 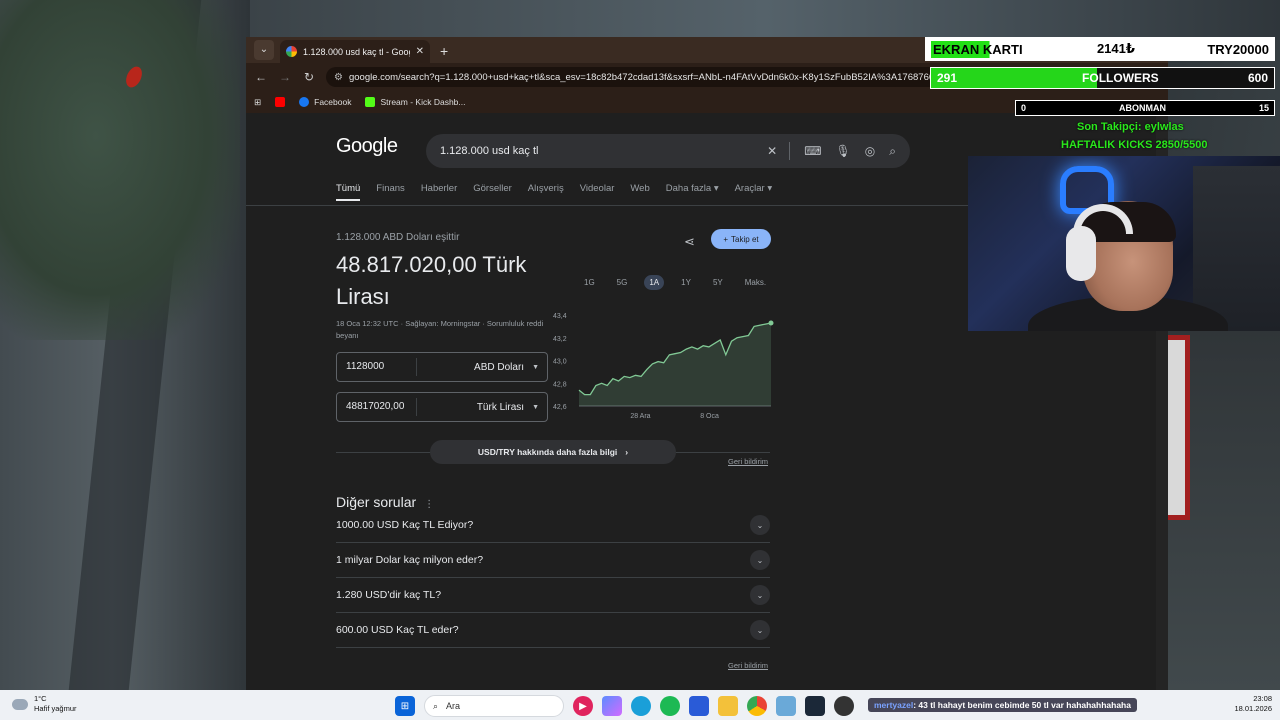 I want to click on followers-current: 291, so click(x=947, y=78).